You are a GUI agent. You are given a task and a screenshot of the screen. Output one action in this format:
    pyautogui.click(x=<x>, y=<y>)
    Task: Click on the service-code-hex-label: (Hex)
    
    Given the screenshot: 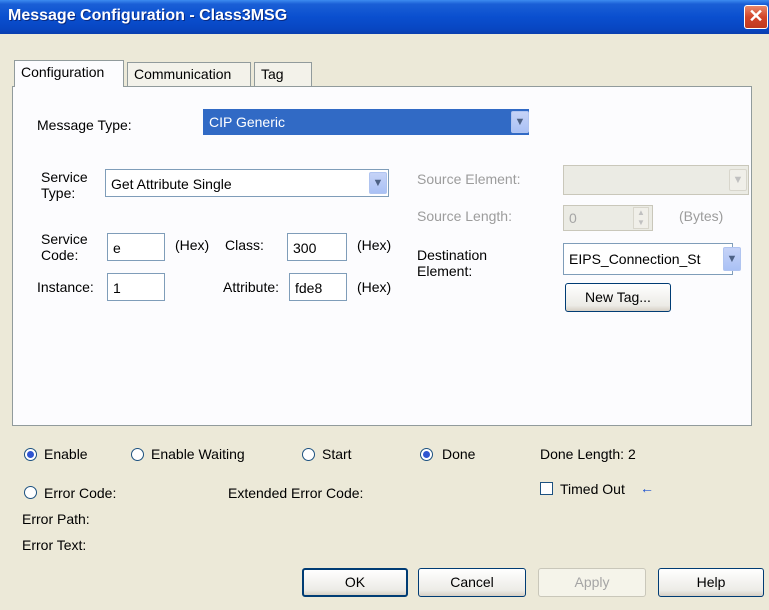 What is the action you would take?
    pyautogui.click(x=192, y=245)
    